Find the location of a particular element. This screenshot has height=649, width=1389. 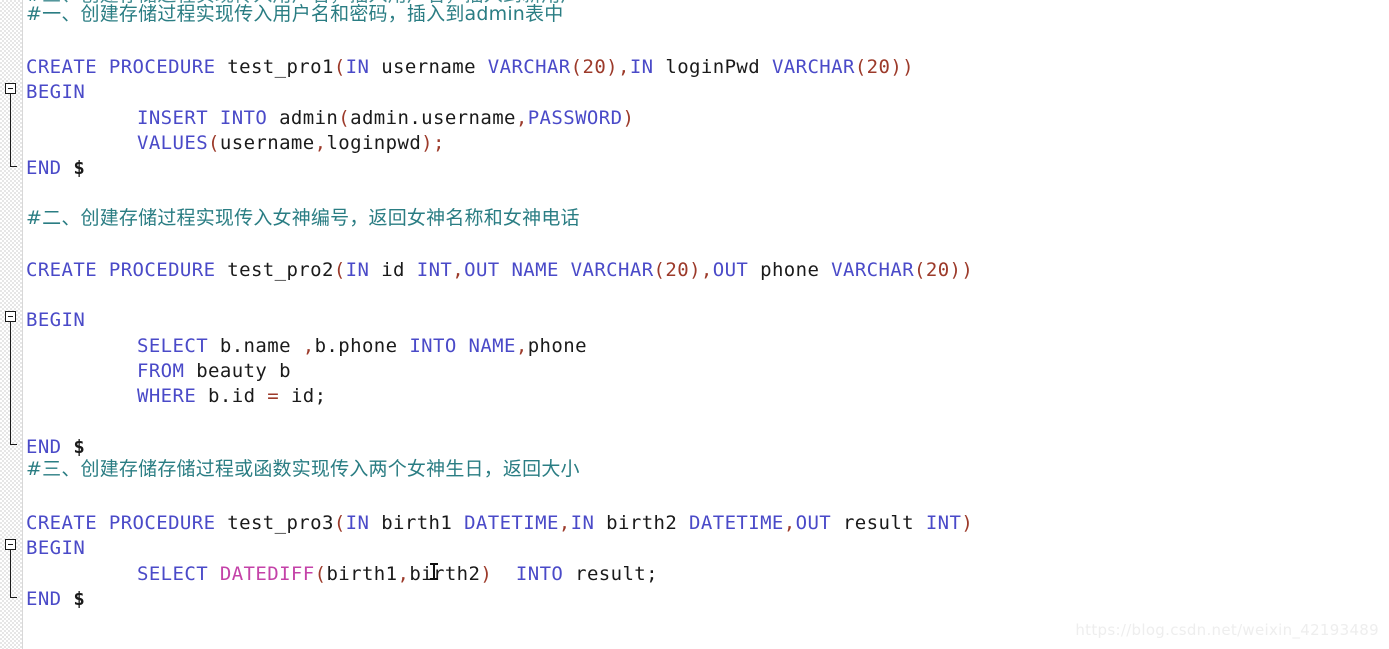

token: test_pro3 is located at coordinates (280, 523).